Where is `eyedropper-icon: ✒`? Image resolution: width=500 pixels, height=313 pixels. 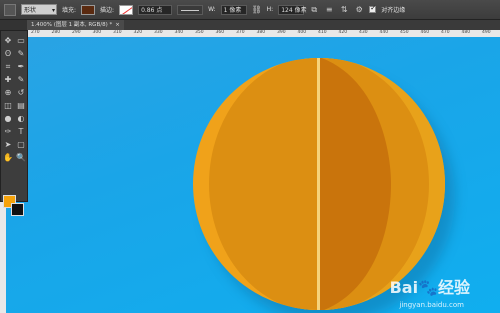 eyedropper-icon: ✒ is located at coordinates (21, 67).